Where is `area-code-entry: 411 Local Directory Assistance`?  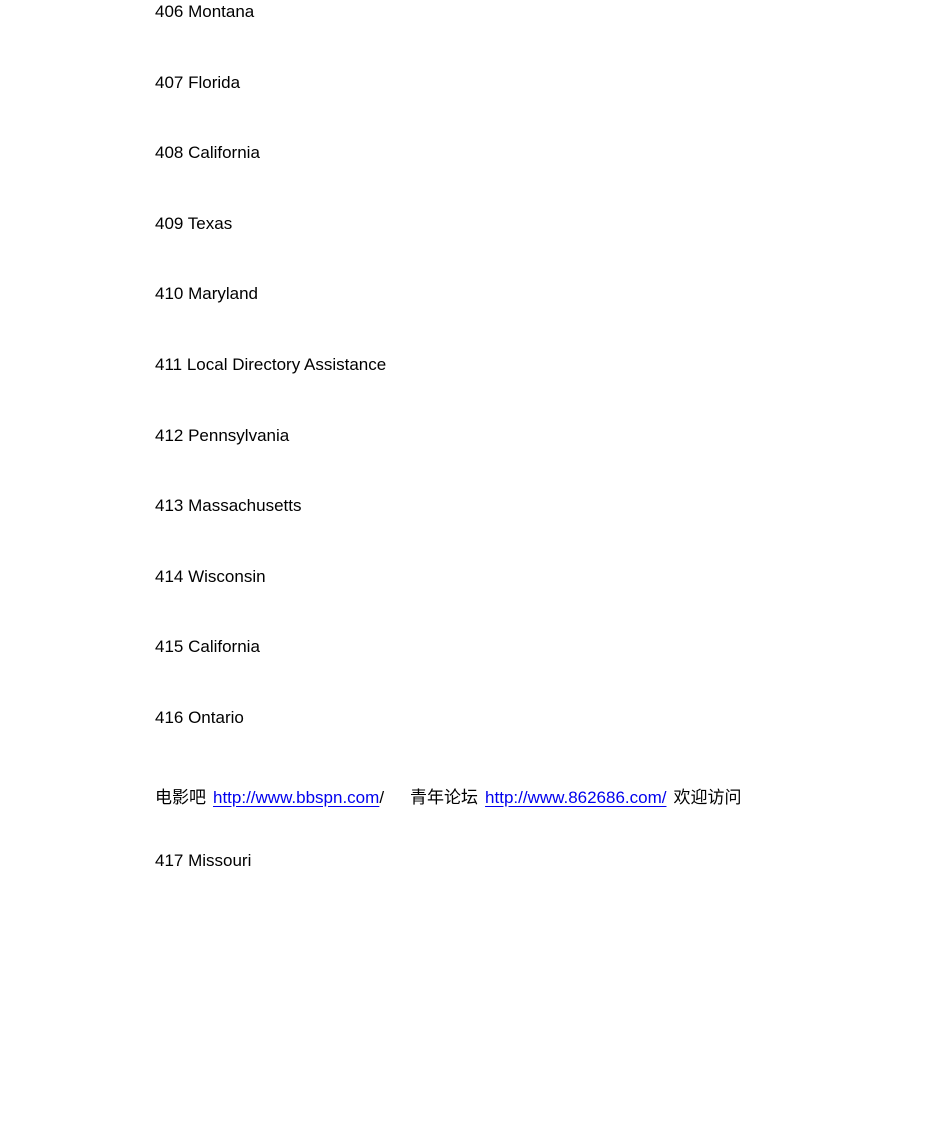
area-code-entry: 411 Local Directory Assistance is located at coordinates (271, 364).